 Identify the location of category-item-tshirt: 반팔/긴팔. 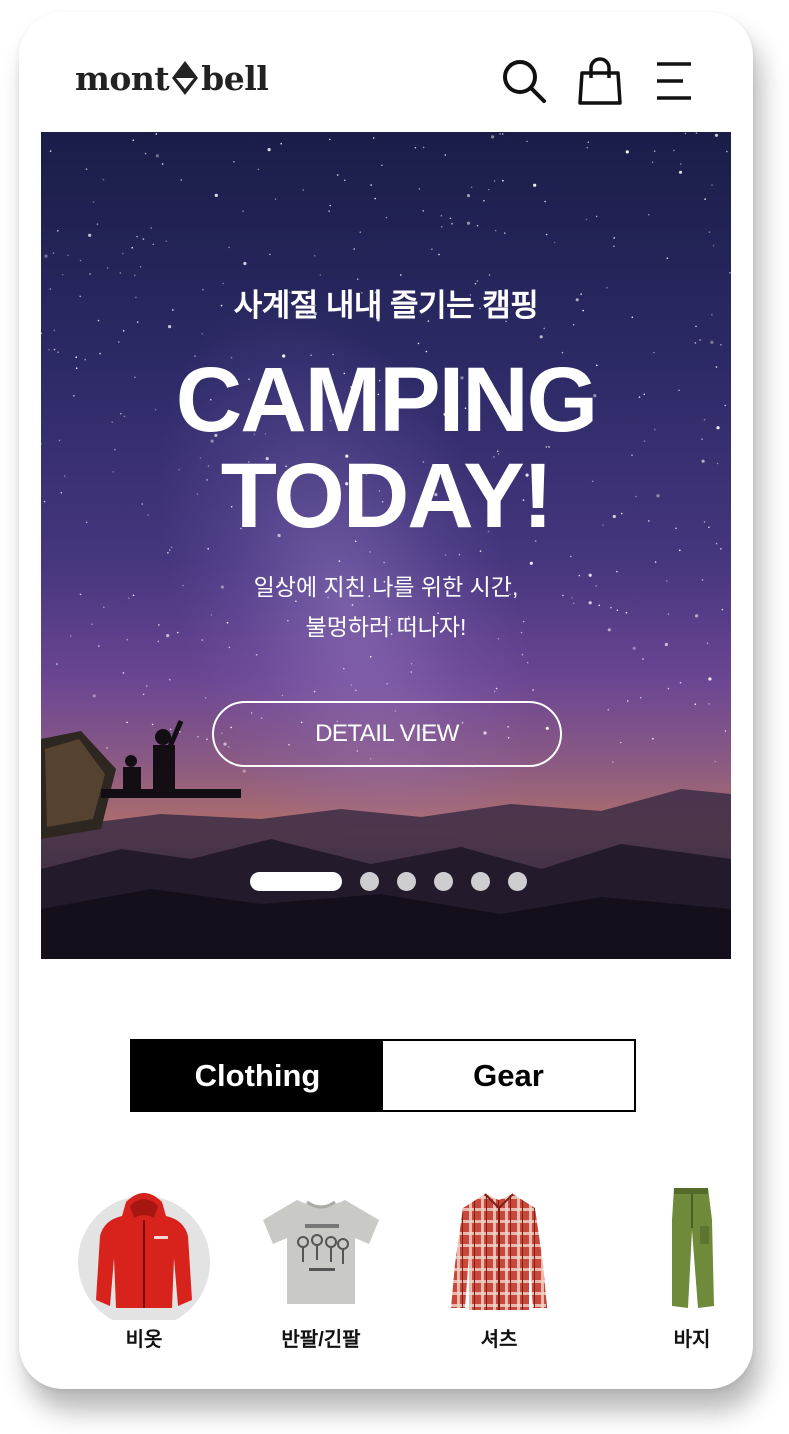
(321, 1265).